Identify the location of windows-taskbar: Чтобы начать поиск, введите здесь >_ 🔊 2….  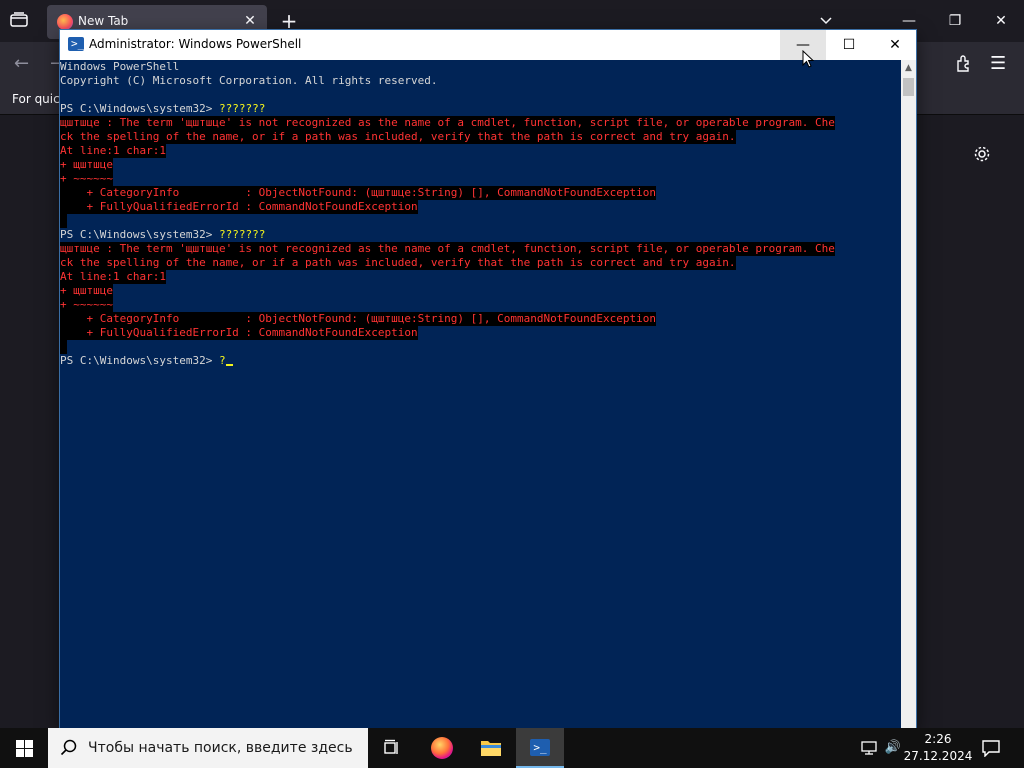
(512, 748).